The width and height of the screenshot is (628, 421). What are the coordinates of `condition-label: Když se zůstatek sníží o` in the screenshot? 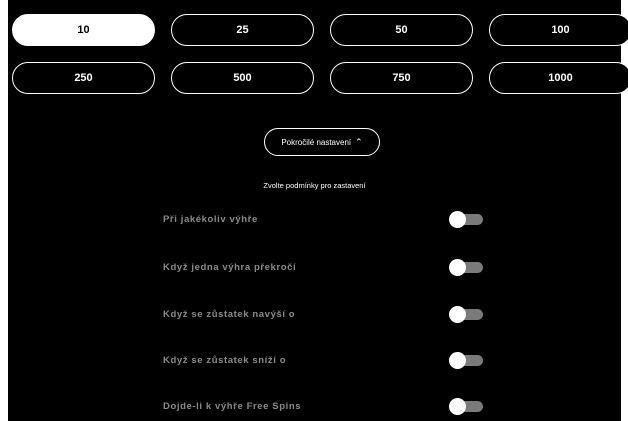 It's located at (225, 360).